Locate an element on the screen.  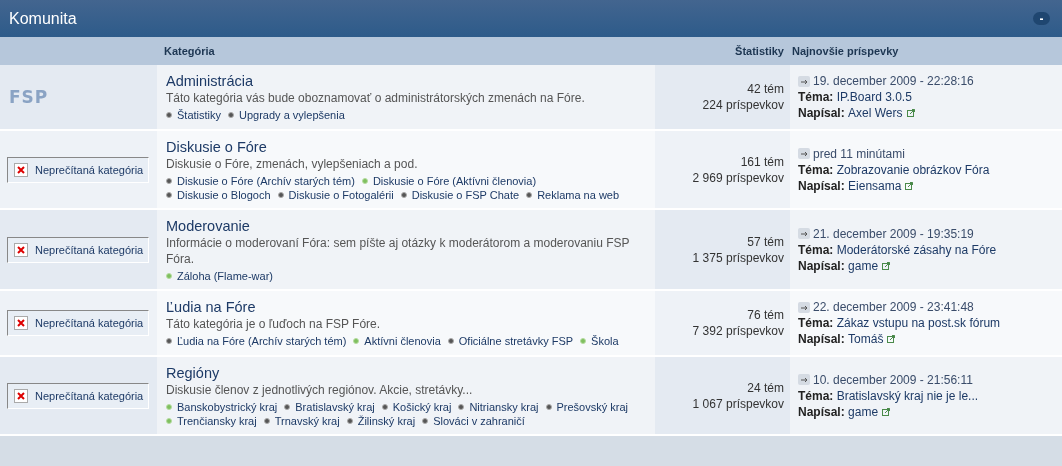
category-link: Diskusie o Fóre is located at coordinates (216, 147).